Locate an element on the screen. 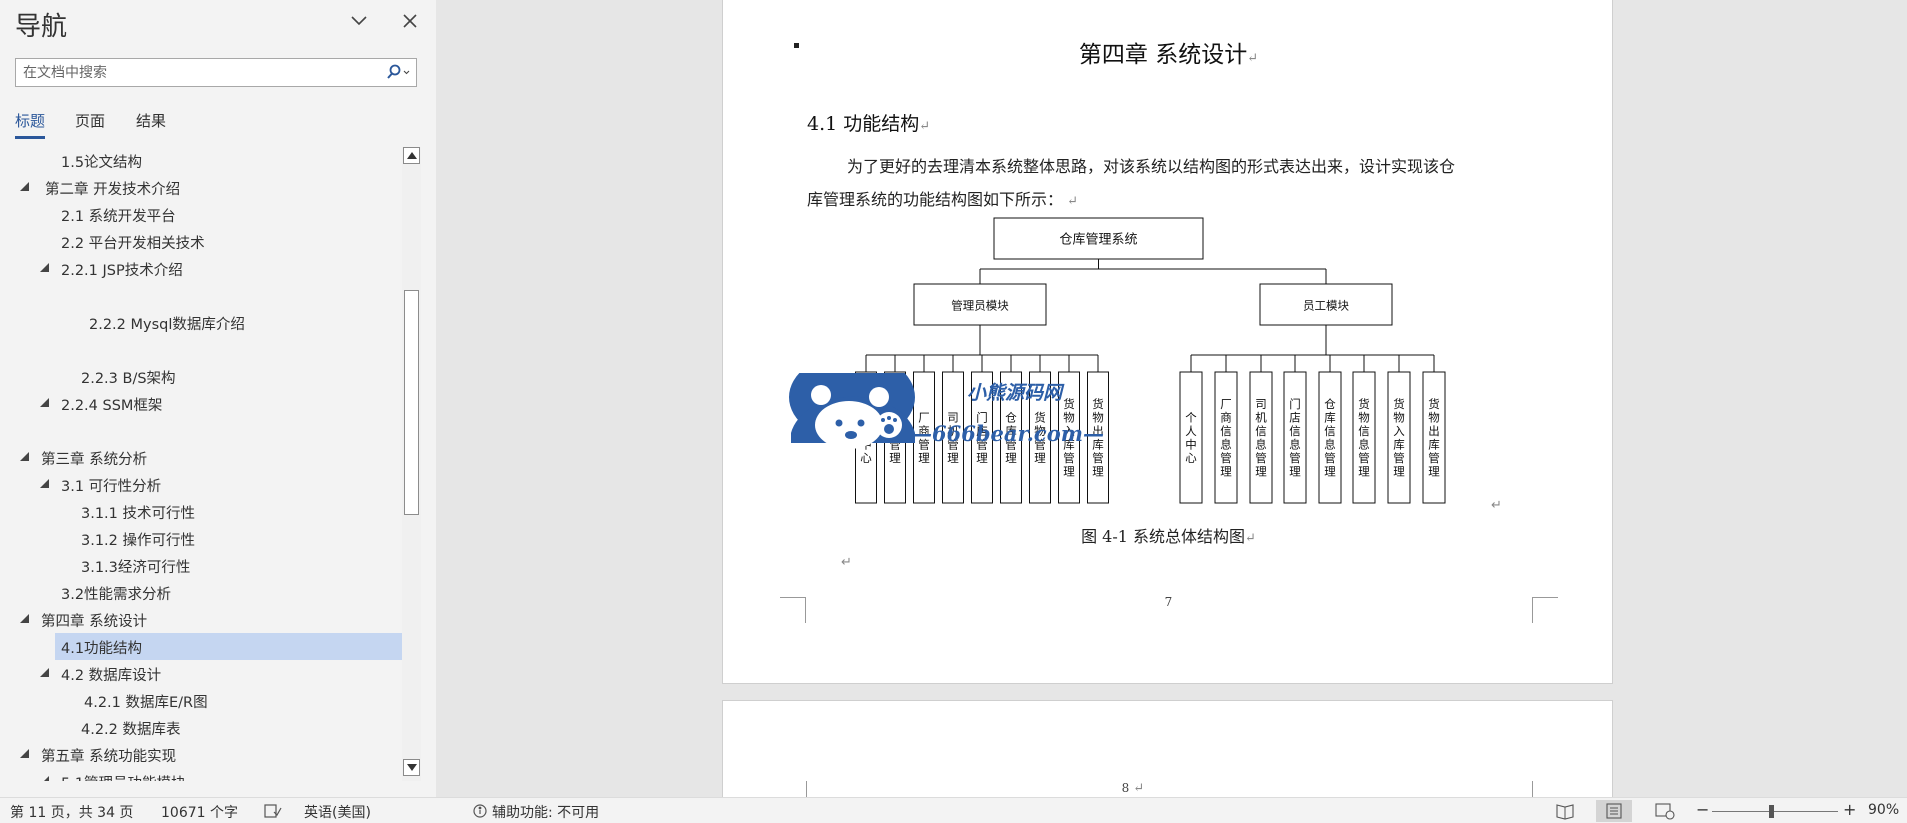  tree-item: 3.1.1 技术可行性 is located at coordinates (201, 511).